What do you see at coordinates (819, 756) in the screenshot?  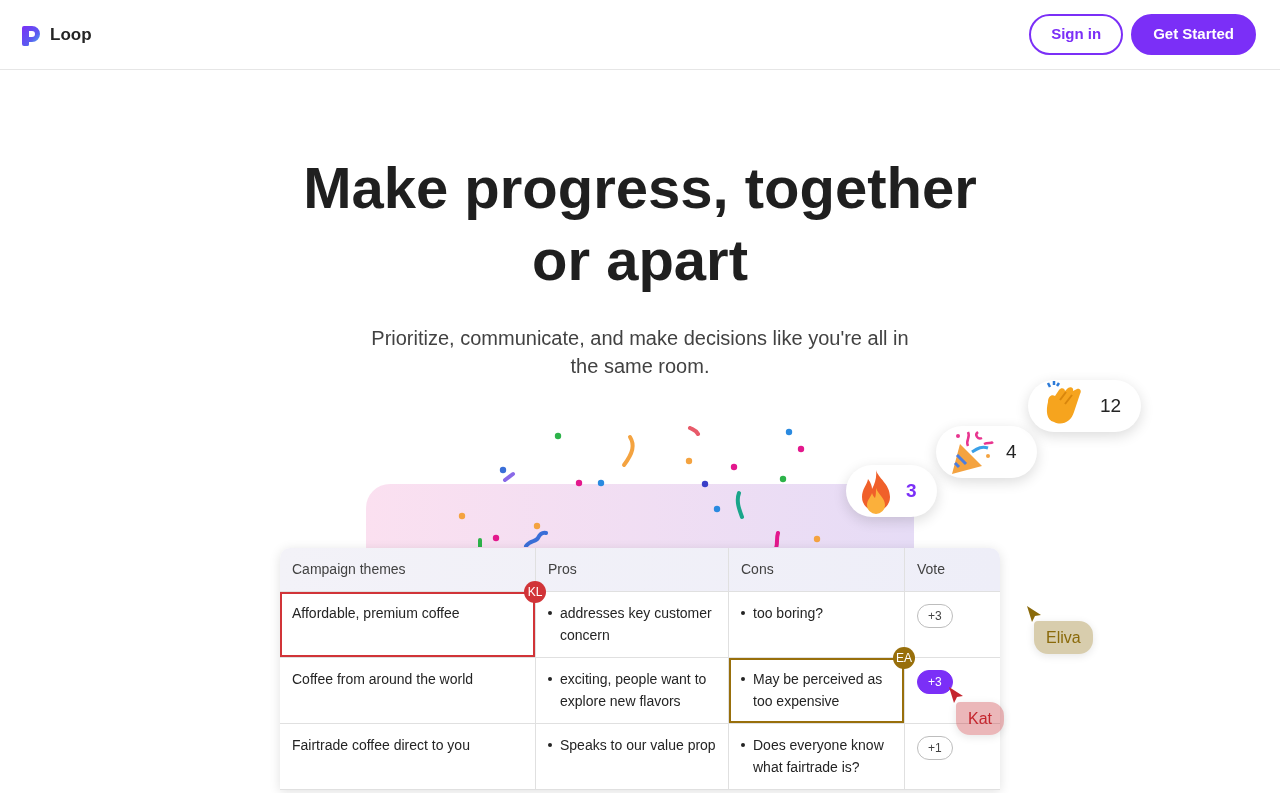 I see `list-item-text: Does everyone know what fairtrade is?` at bounding box center [819, 756].